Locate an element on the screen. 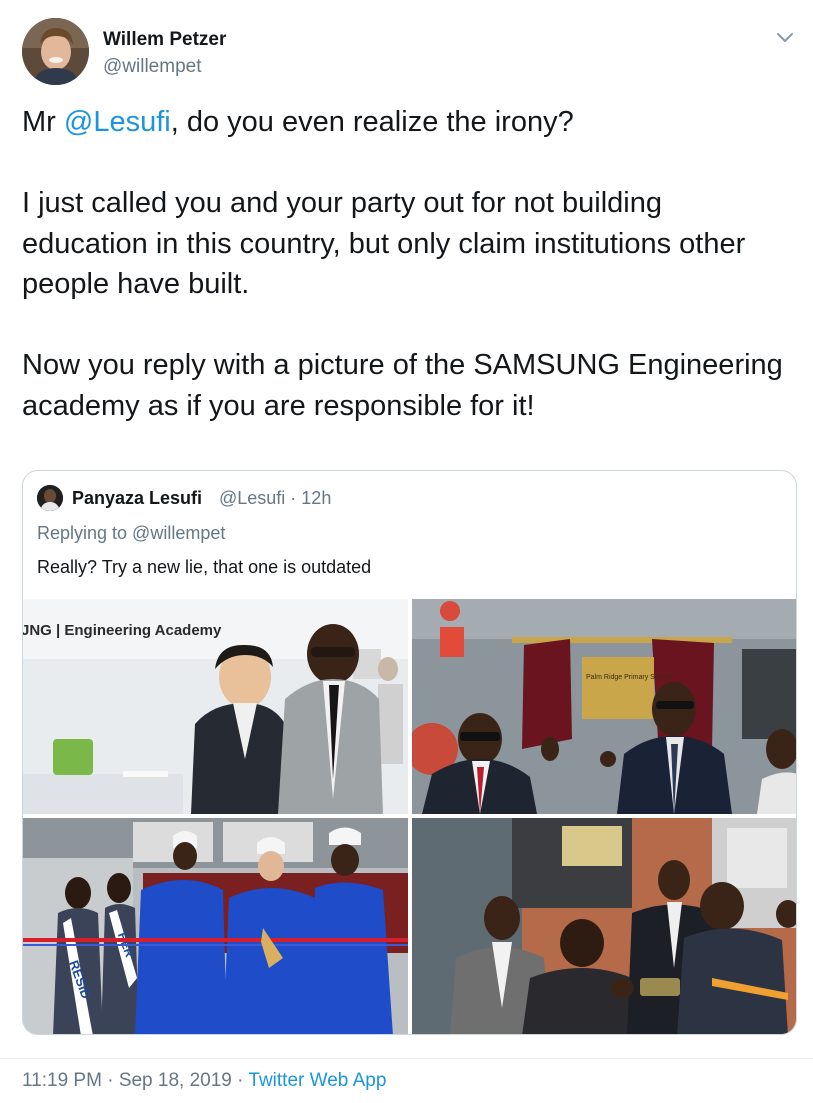 The width and height of the screenshot is (813, 1103). quoted-author-name: Panyaza Lesufi is located at coordinates (137, 498).